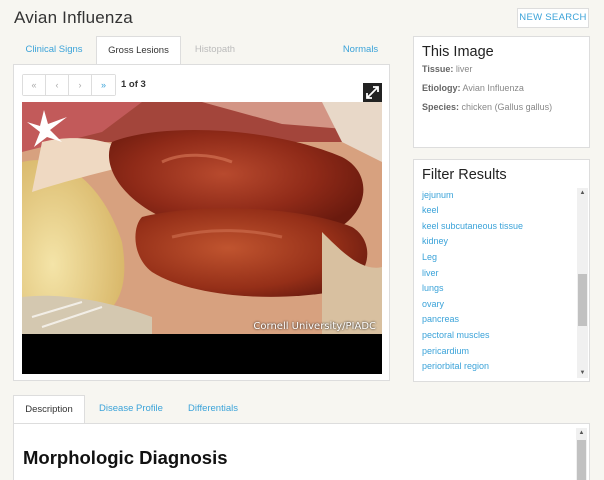 The height and width of the screenshot is (480, 604). I want to click on filter-item-jejunum: jejunum, so click(497, 196).